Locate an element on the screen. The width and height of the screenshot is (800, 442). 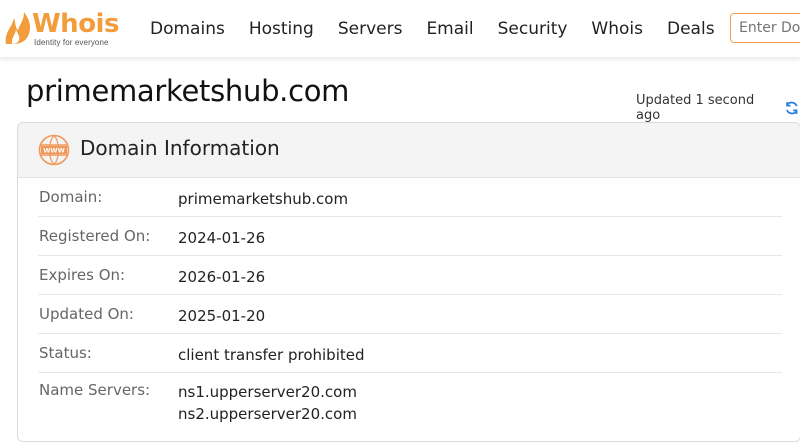
row-label: Updated On: is located at coordinates (86, 314).